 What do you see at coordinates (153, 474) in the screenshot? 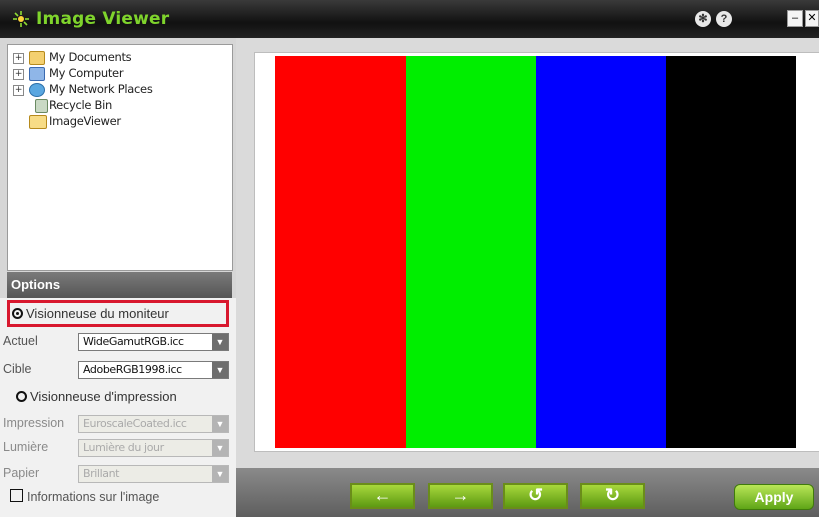
I see `papier-select: Brillant ▼` at bounding box center [153, 474].